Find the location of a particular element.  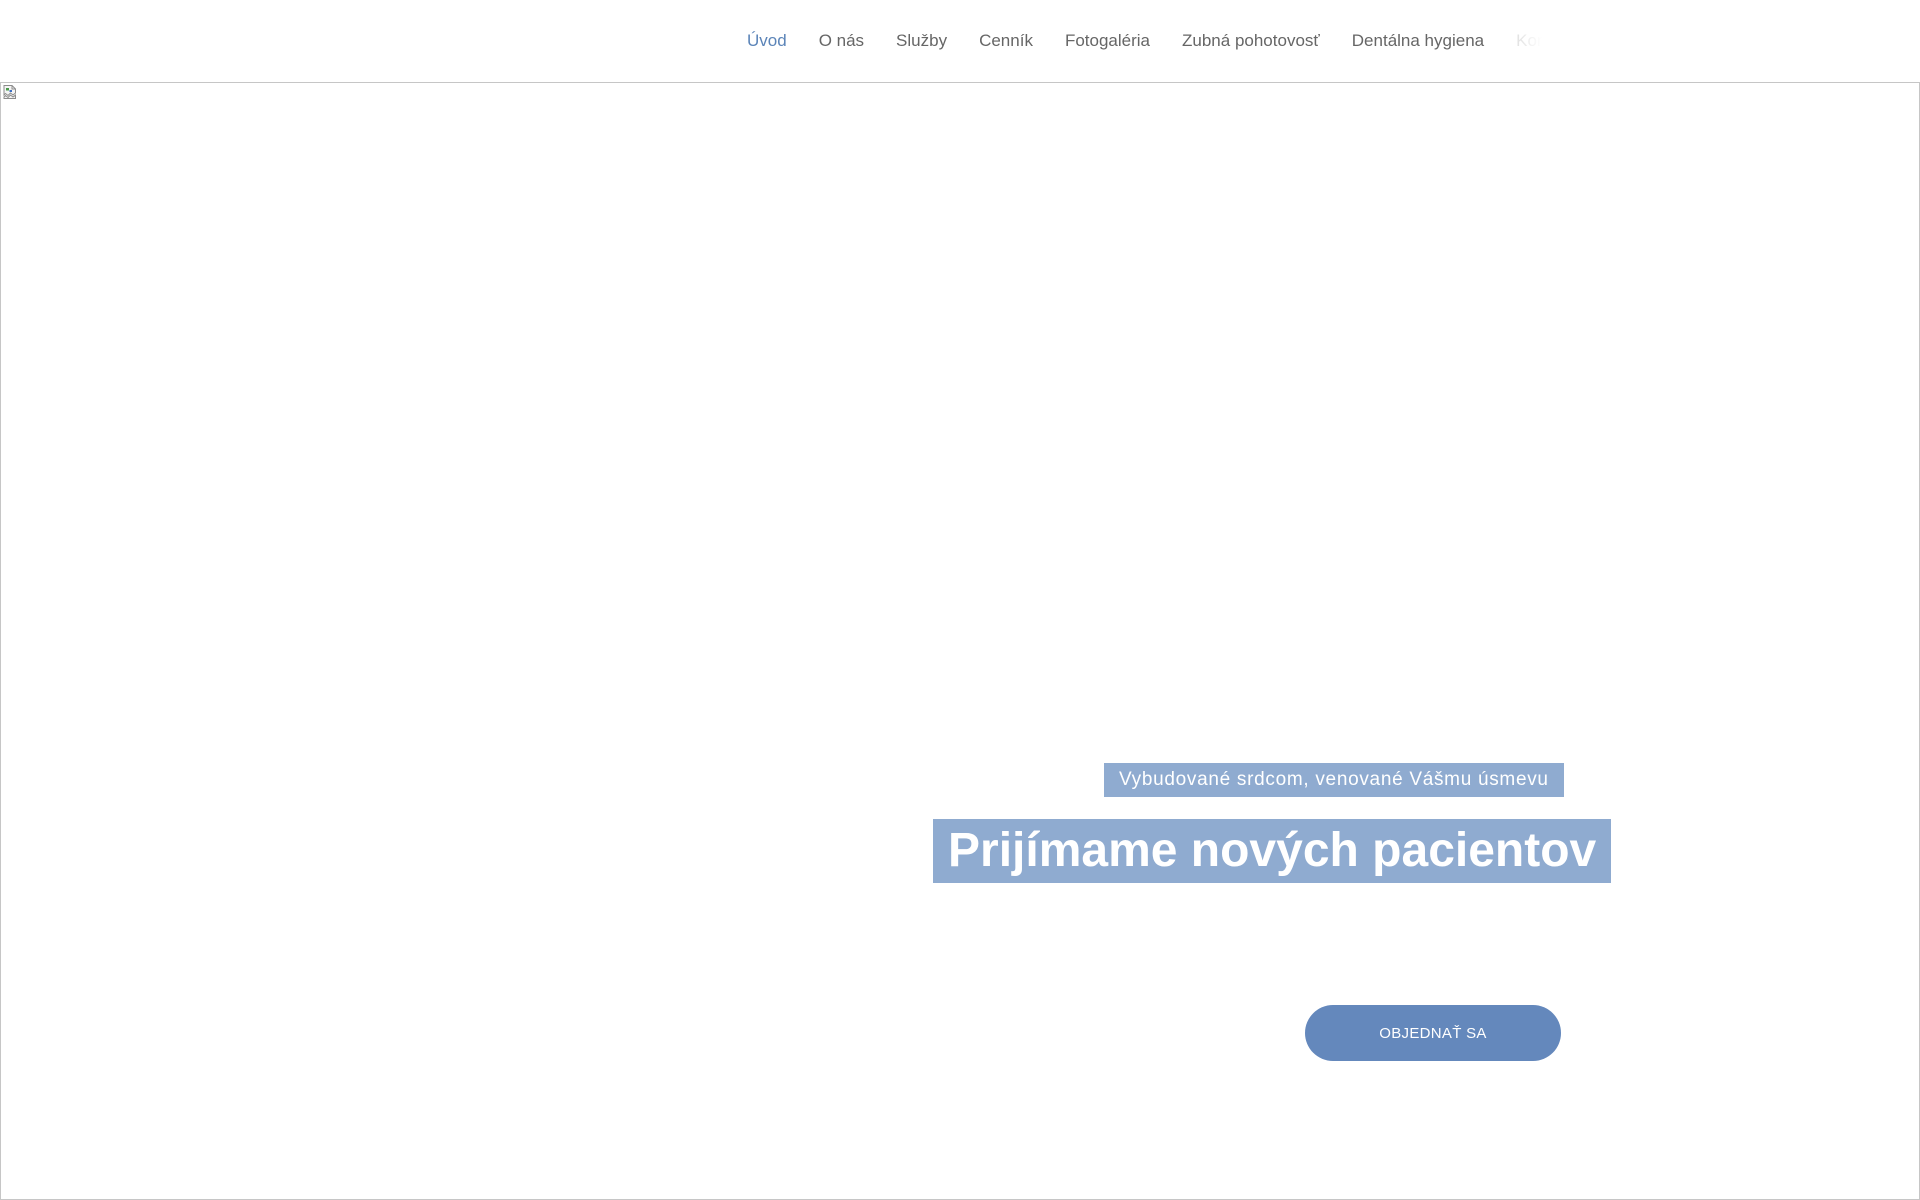

nav-link-zubna-pohotovost: Zubná pohotovosť is located at coordinates (1251, 41).